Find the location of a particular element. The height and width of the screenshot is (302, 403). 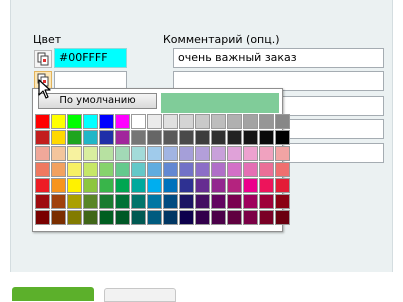

save-button is located at coordinates (53, 294).